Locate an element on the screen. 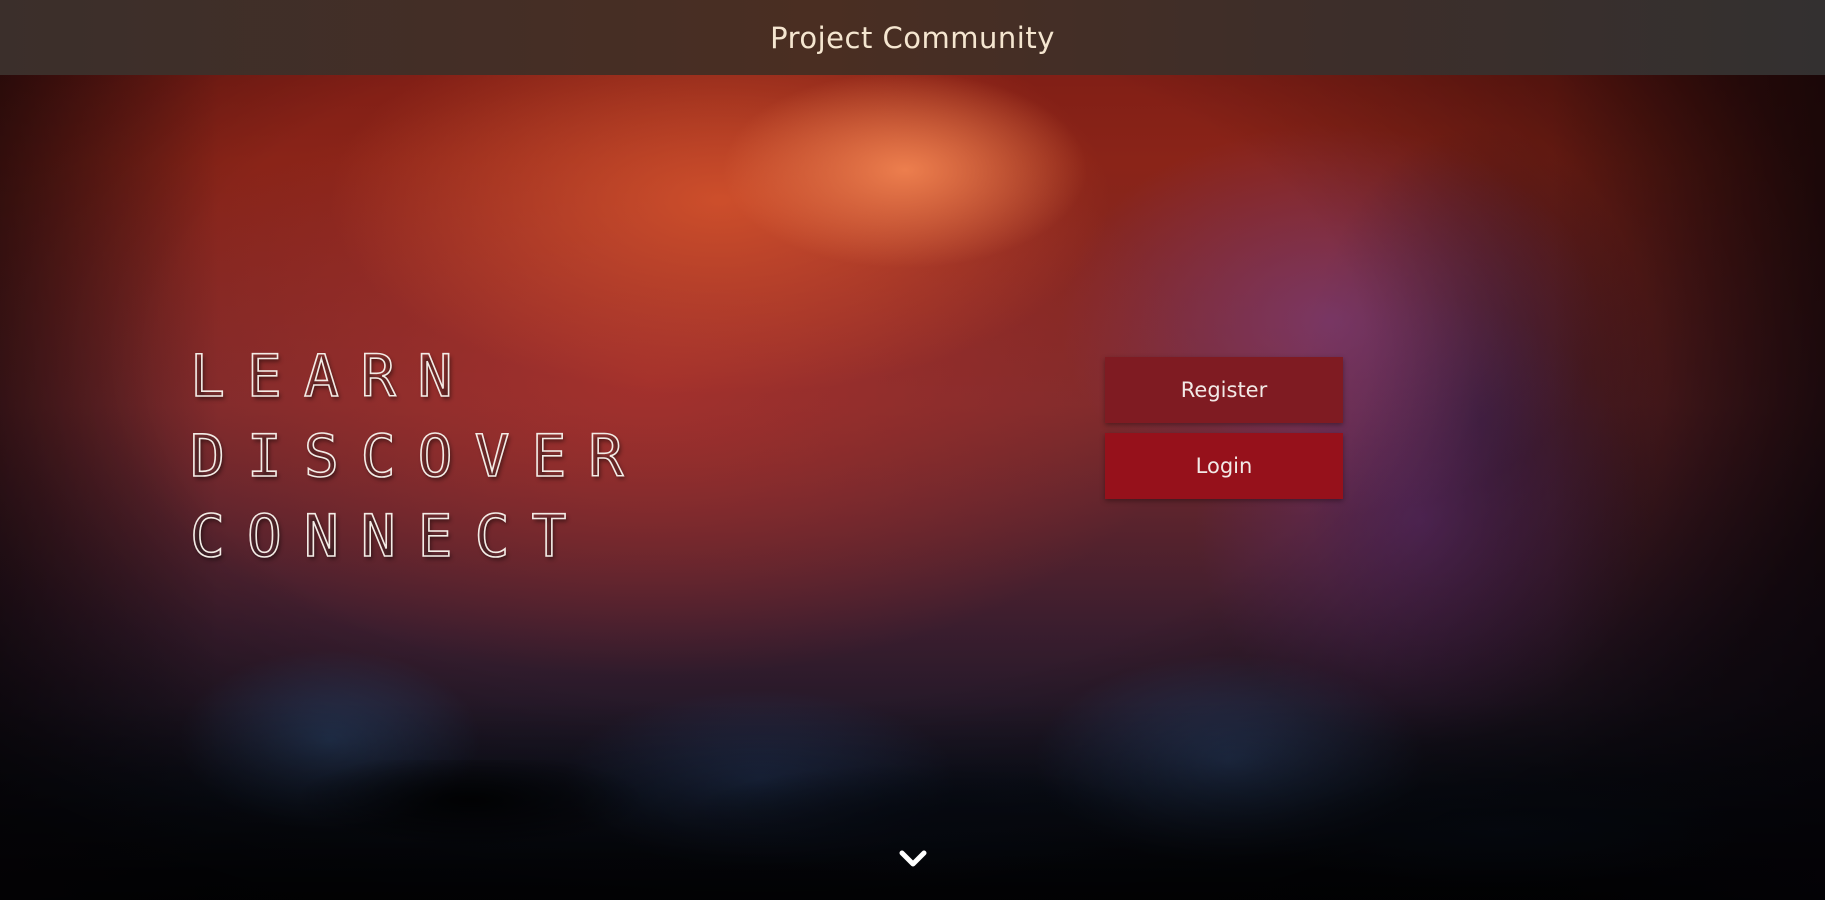 The width and height of the screenshot is (1825, 900). login-button: Login is located at coordinates (1224, 466).